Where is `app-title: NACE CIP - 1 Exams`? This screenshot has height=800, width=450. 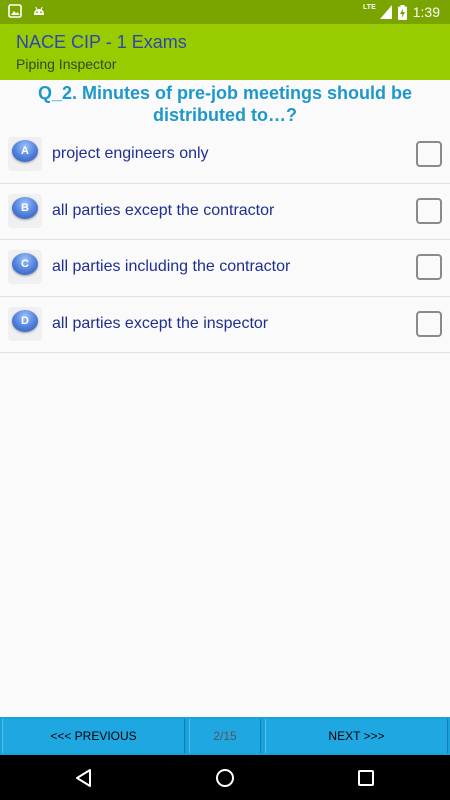
app-title: NACE CIP - 1 Exams is located at coordinates (101, 42).